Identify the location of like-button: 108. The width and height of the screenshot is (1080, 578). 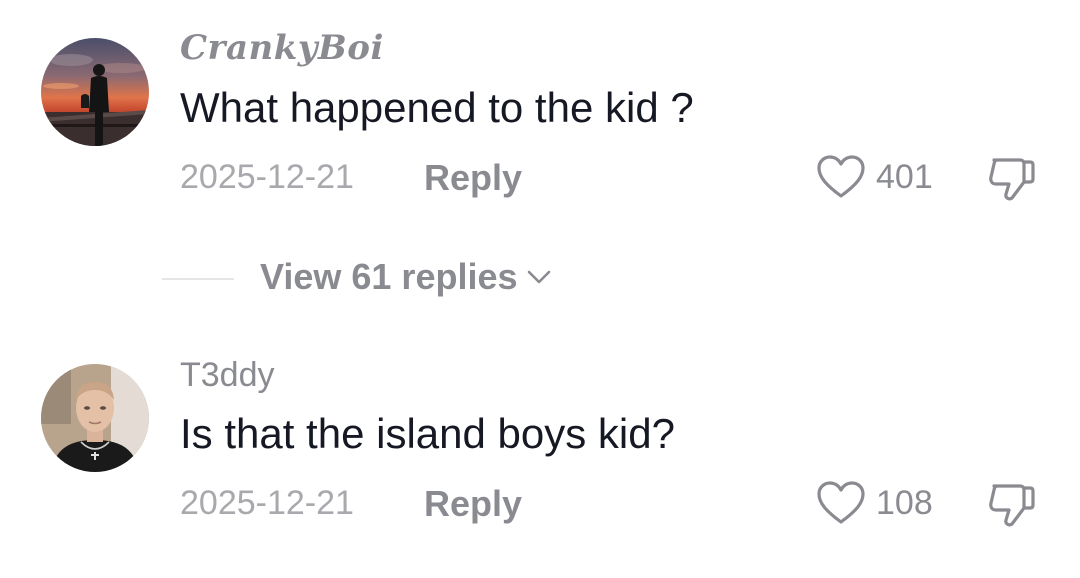
(874, 503).